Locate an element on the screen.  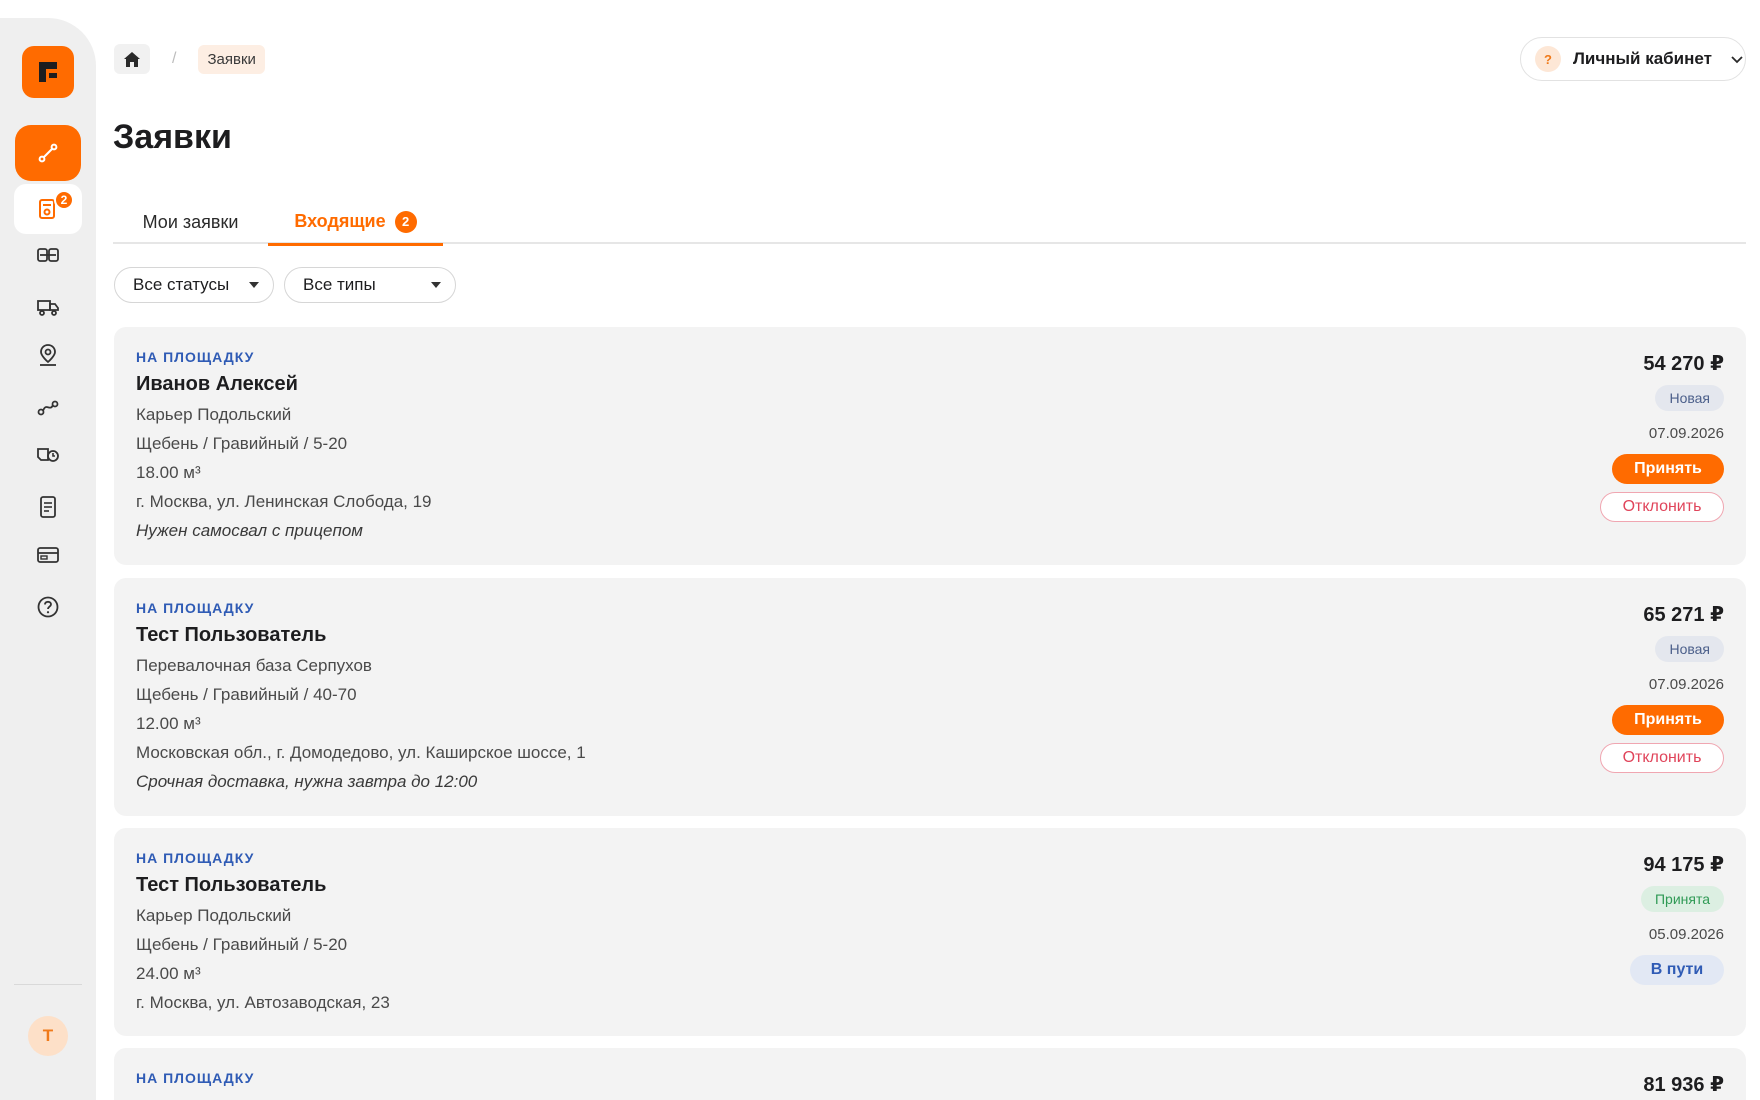
home-icon is located at coordinates (132, 59).